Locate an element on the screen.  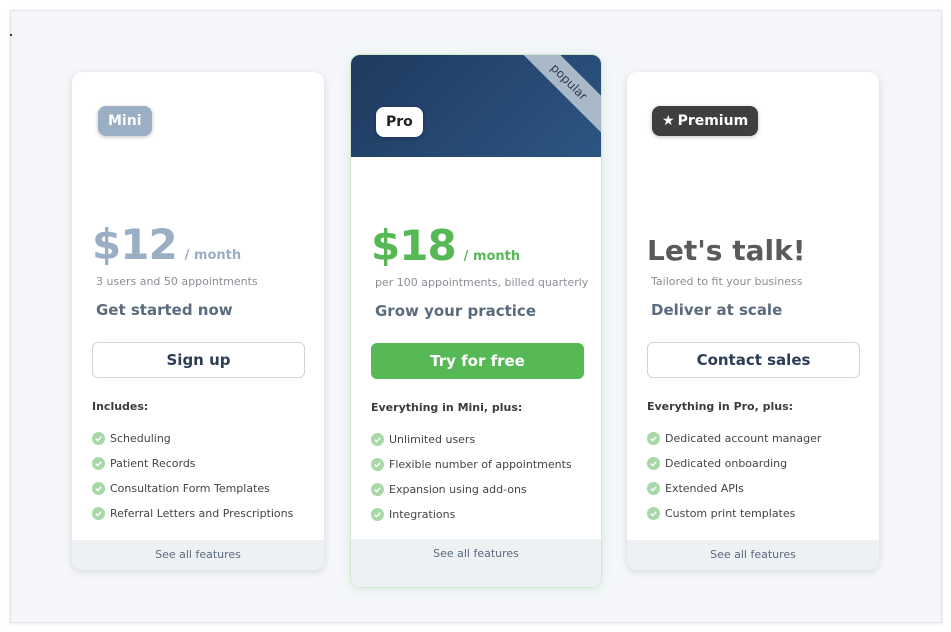
includes-label-premium: Everything in Pro, plus: is located at coordinates (720, 406).